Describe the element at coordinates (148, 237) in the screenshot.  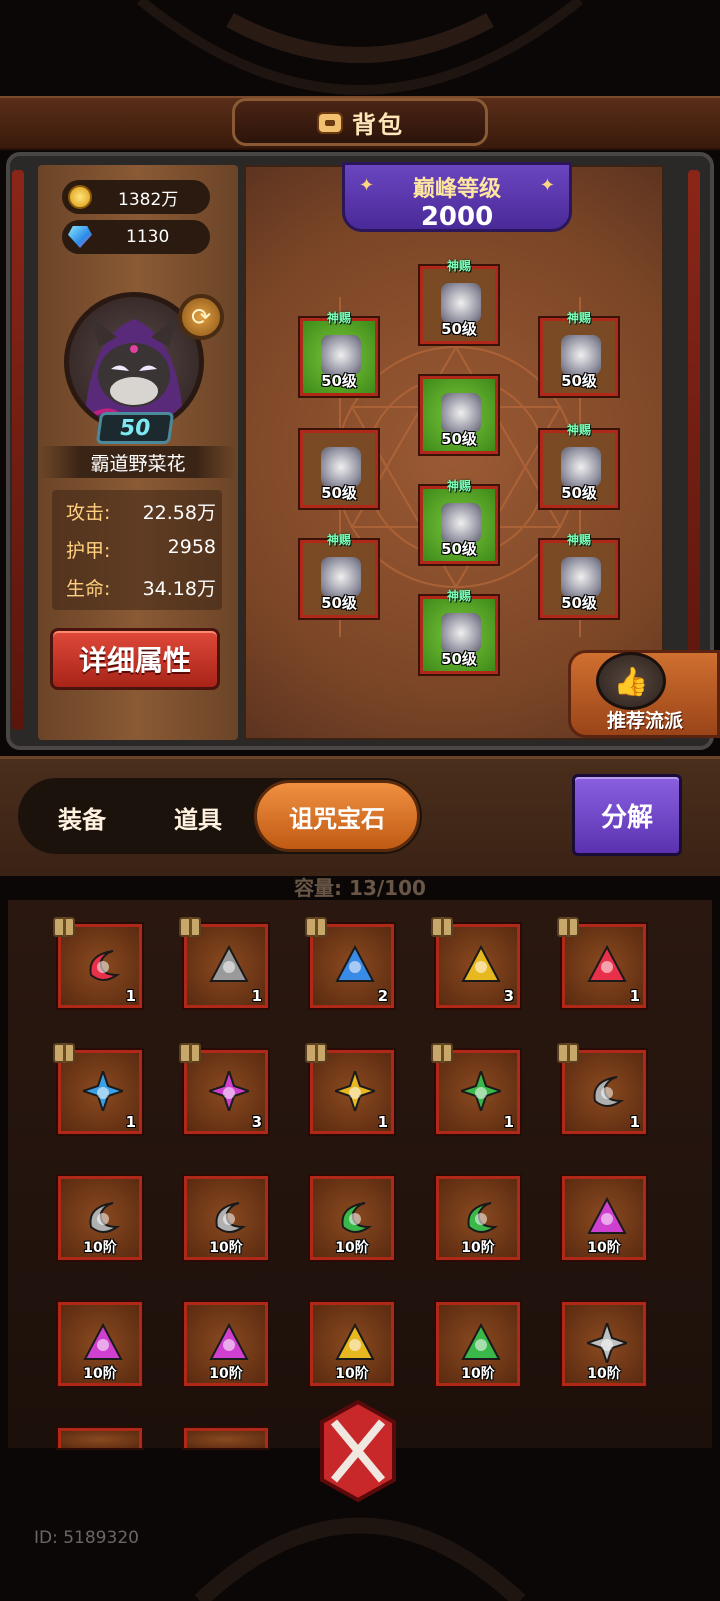
I see `diamond-amount: 1130` at that location.